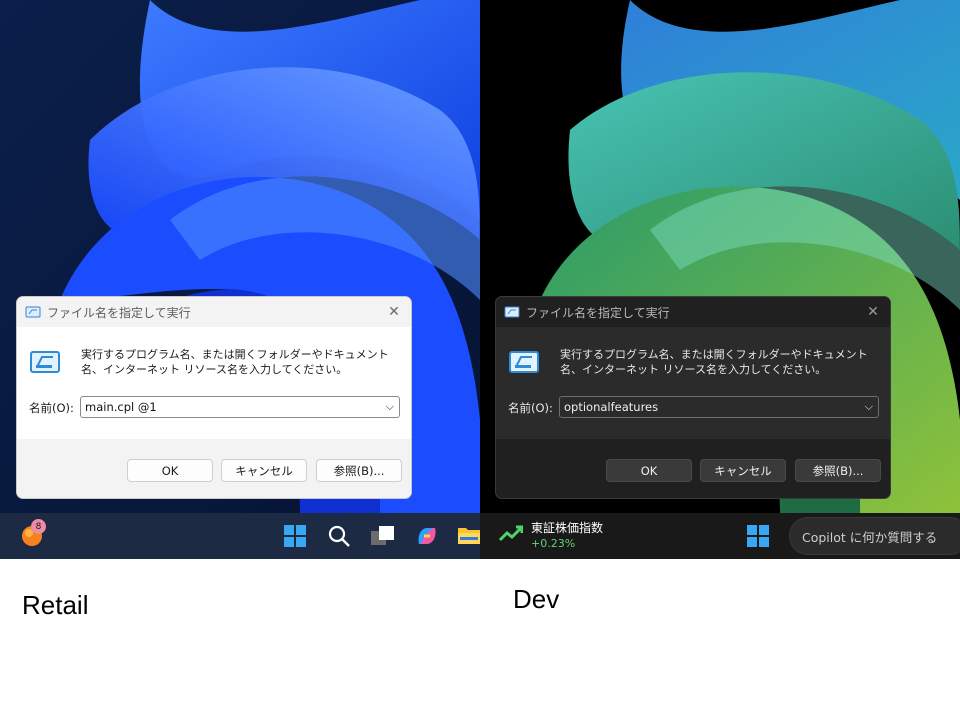 The height and width of the screenshot is (720, 960). I want to click on stock-trend-icon, so click(511, 534).